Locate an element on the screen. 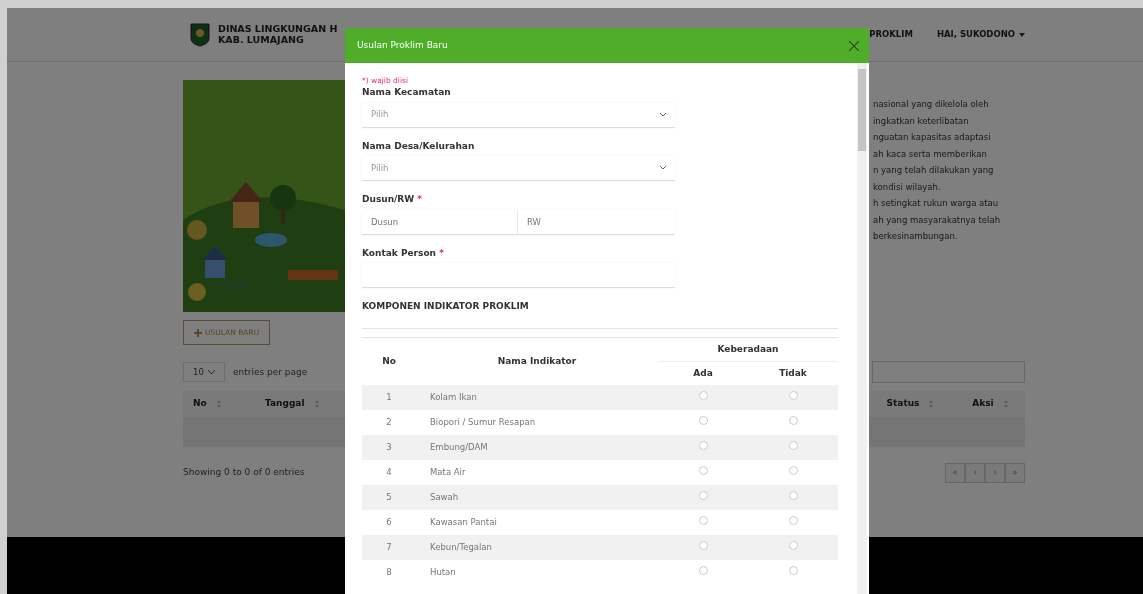 This screenshot has width=1143, height=594. paragraph-line: n yang telah dilakukan yang is located at coordinates (933, 170).